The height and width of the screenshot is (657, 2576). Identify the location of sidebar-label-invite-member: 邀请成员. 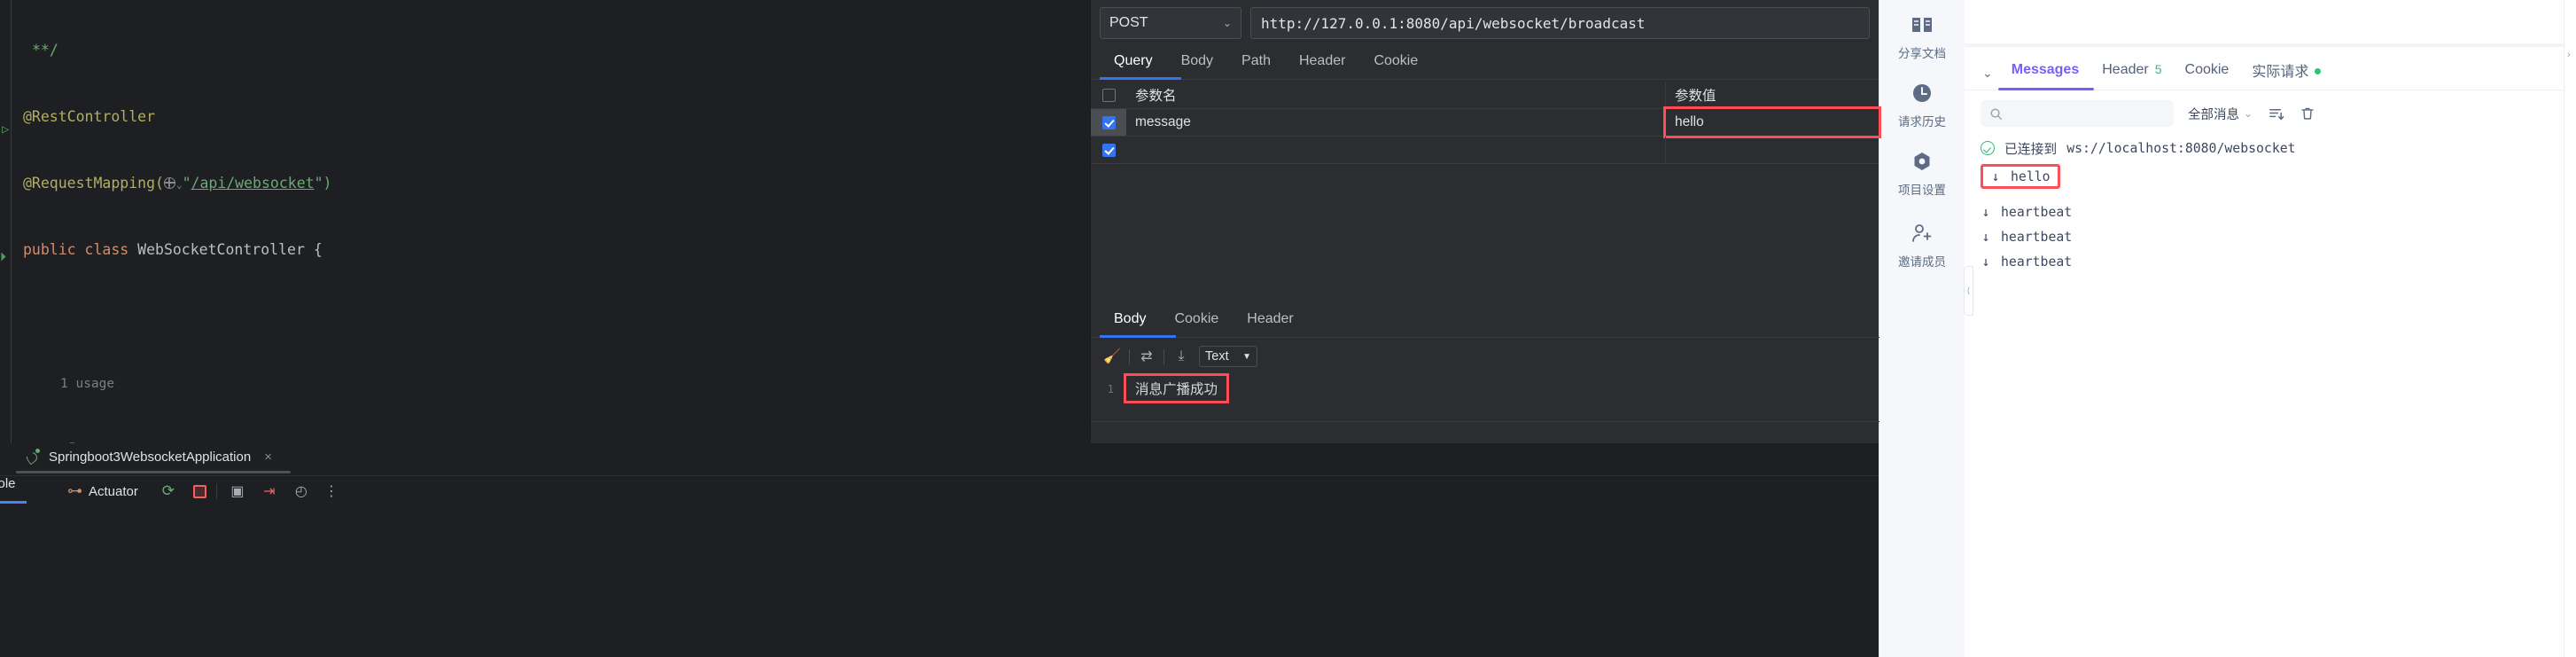
(1922, 262).